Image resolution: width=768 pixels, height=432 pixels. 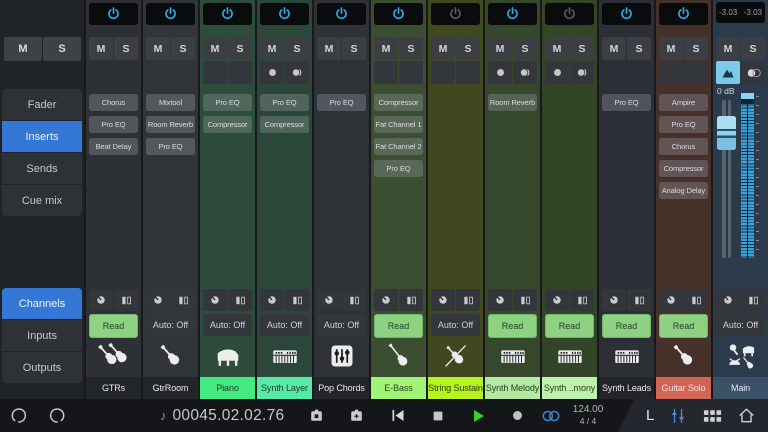 I want to click on insert-slot-fat-channel-2: Fat Channel 2, so click(x=398, y=146).